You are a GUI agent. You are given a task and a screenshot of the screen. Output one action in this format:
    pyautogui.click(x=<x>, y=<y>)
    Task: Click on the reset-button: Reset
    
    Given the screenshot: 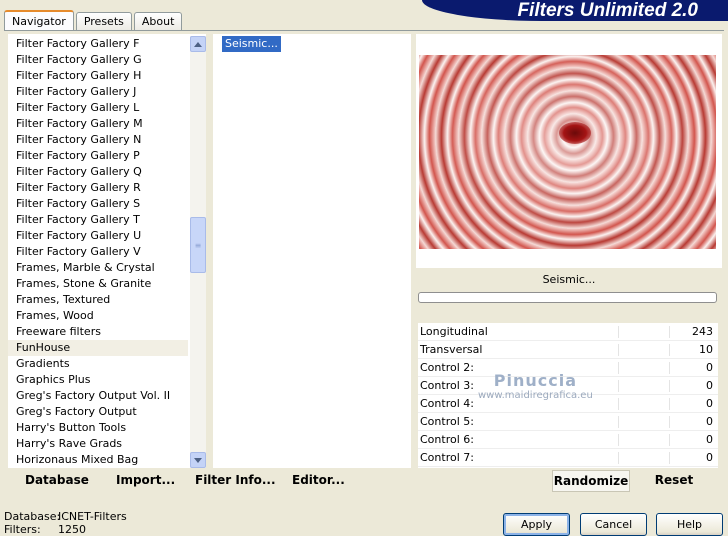 What is the action you would take?
    pyautogui.click(x=674, y=481)
    